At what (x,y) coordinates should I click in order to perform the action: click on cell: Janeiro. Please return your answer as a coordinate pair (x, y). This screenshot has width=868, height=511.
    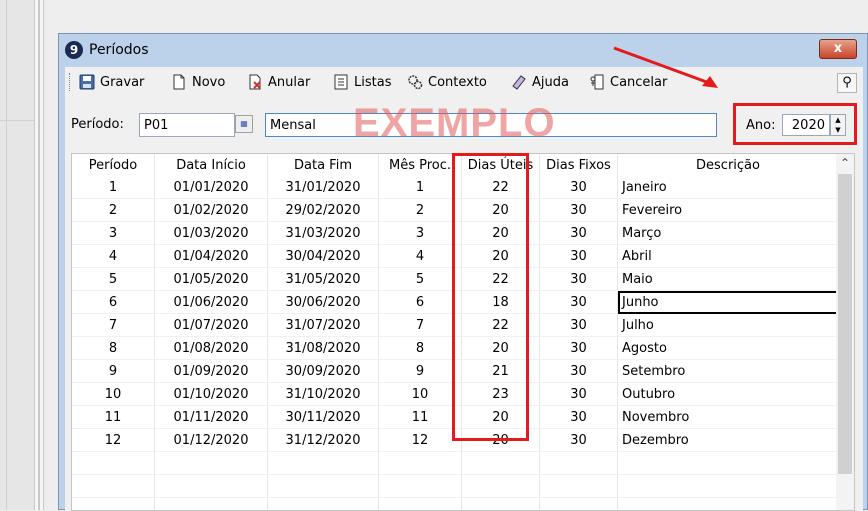
    Looking at the image, I should click on (728, 187).